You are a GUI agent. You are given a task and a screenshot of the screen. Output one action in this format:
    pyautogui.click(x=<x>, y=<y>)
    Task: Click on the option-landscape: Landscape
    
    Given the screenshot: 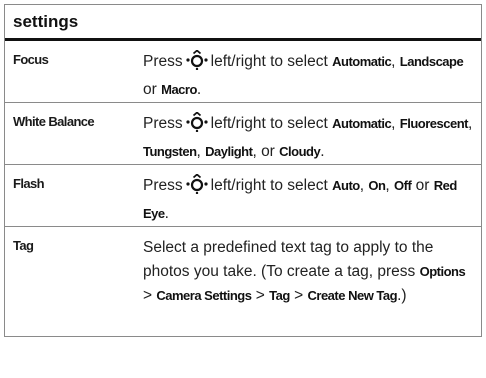 What is the action you would take?
    pyautogui.click(x=431, y=61)
    